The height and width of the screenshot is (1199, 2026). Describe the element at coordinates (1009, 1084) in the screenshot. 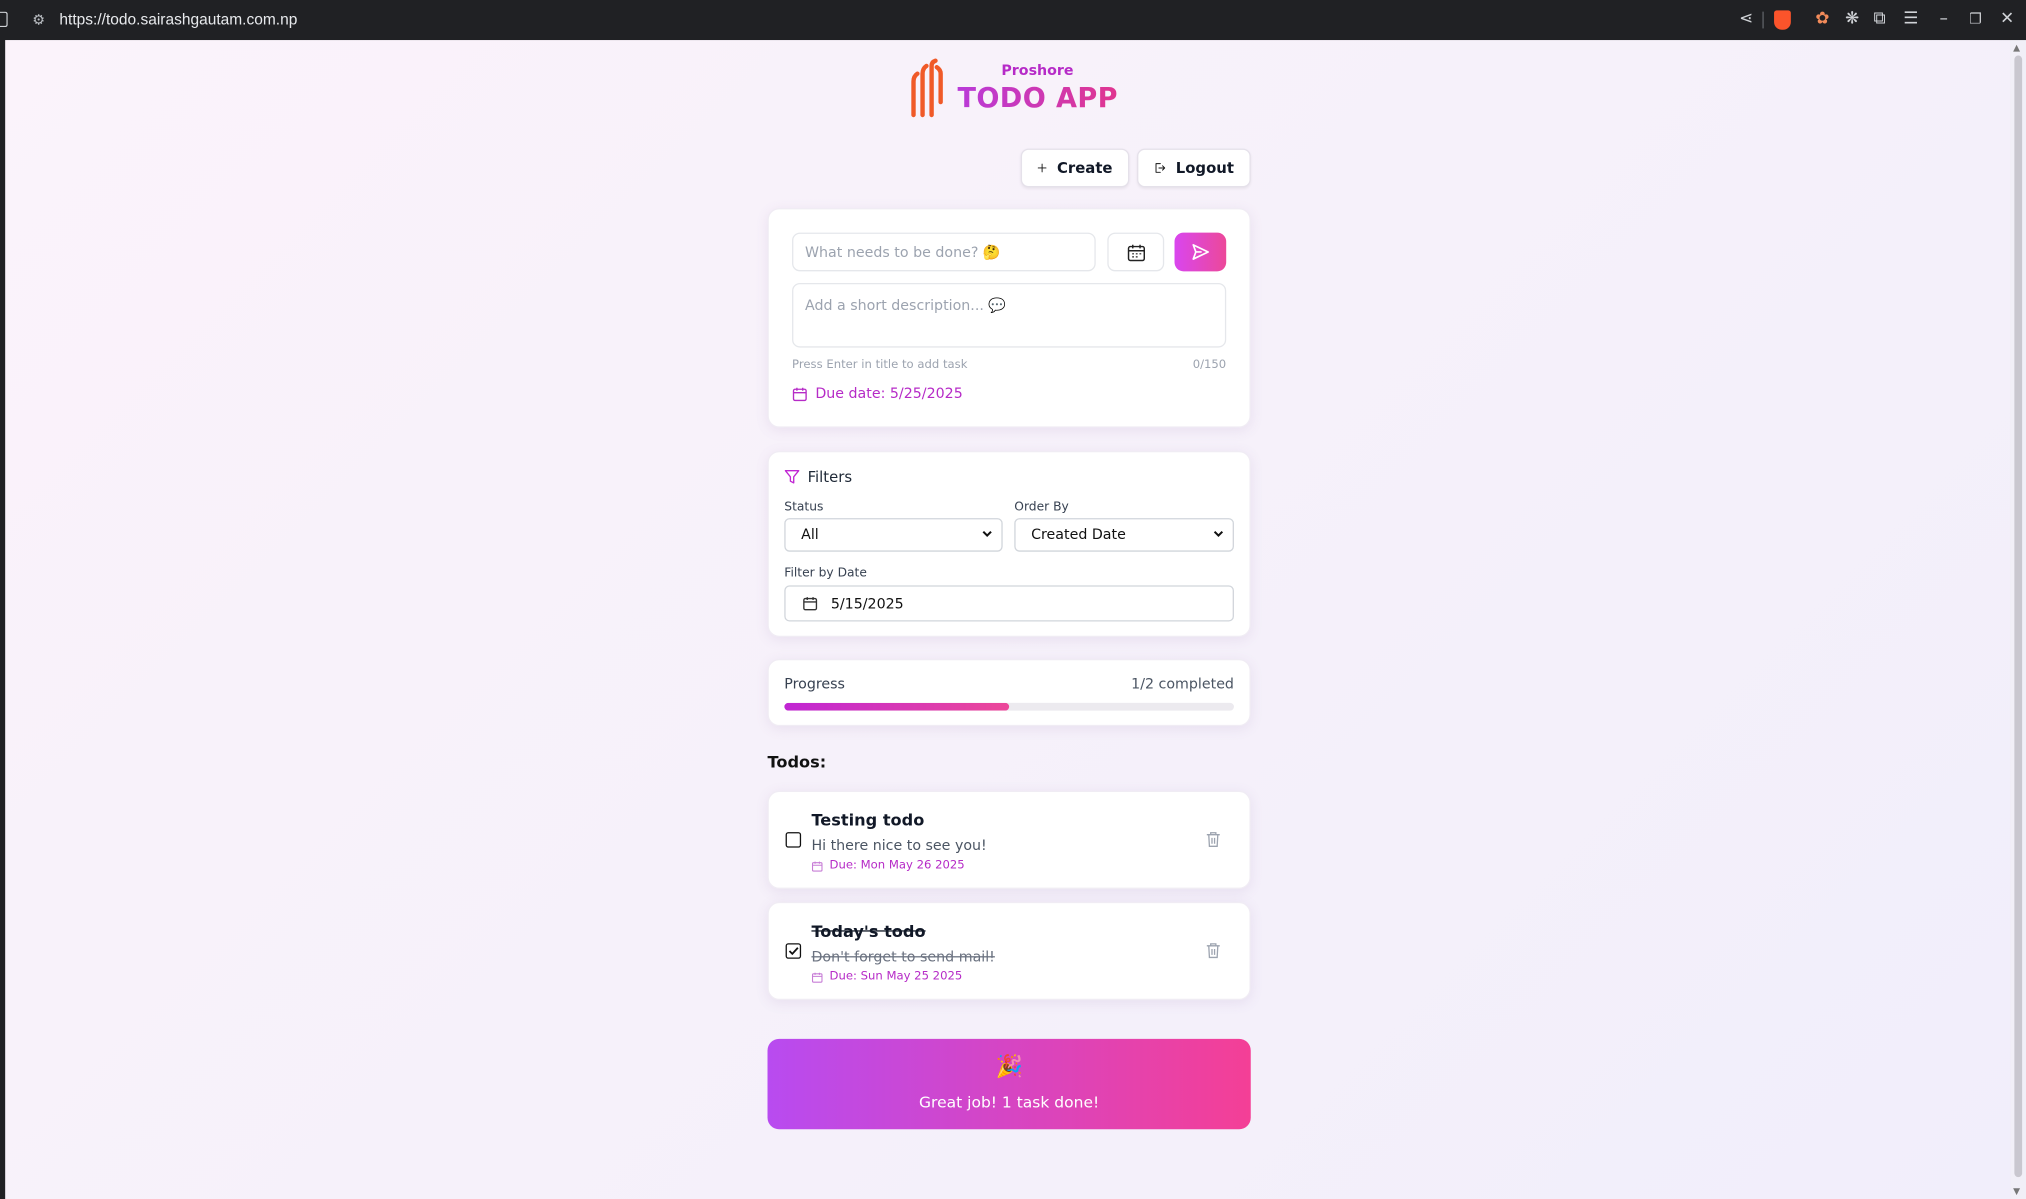

I see `completion-banner: 🎉 Great job! 1 task done!` at that location.